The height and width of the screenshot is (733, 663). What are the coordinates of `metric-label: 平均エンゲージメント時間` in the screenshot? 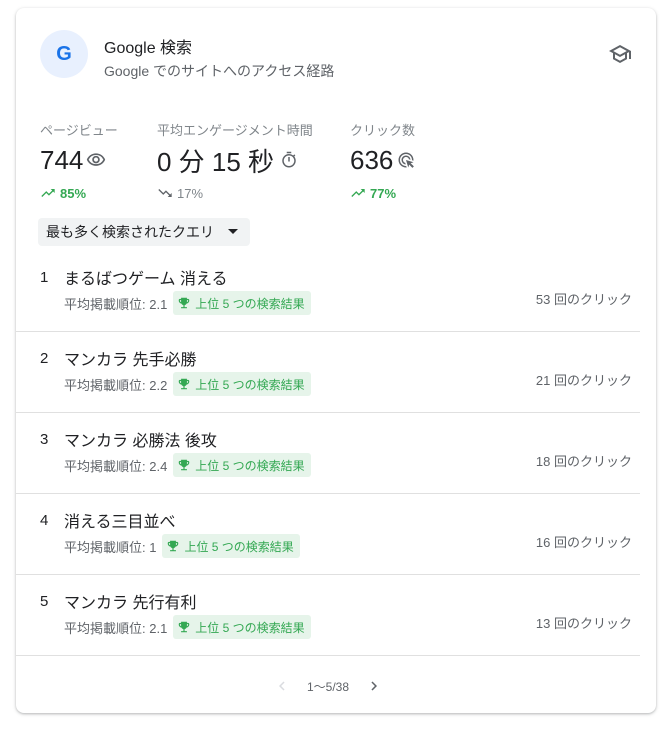 It's located at (235, 130).